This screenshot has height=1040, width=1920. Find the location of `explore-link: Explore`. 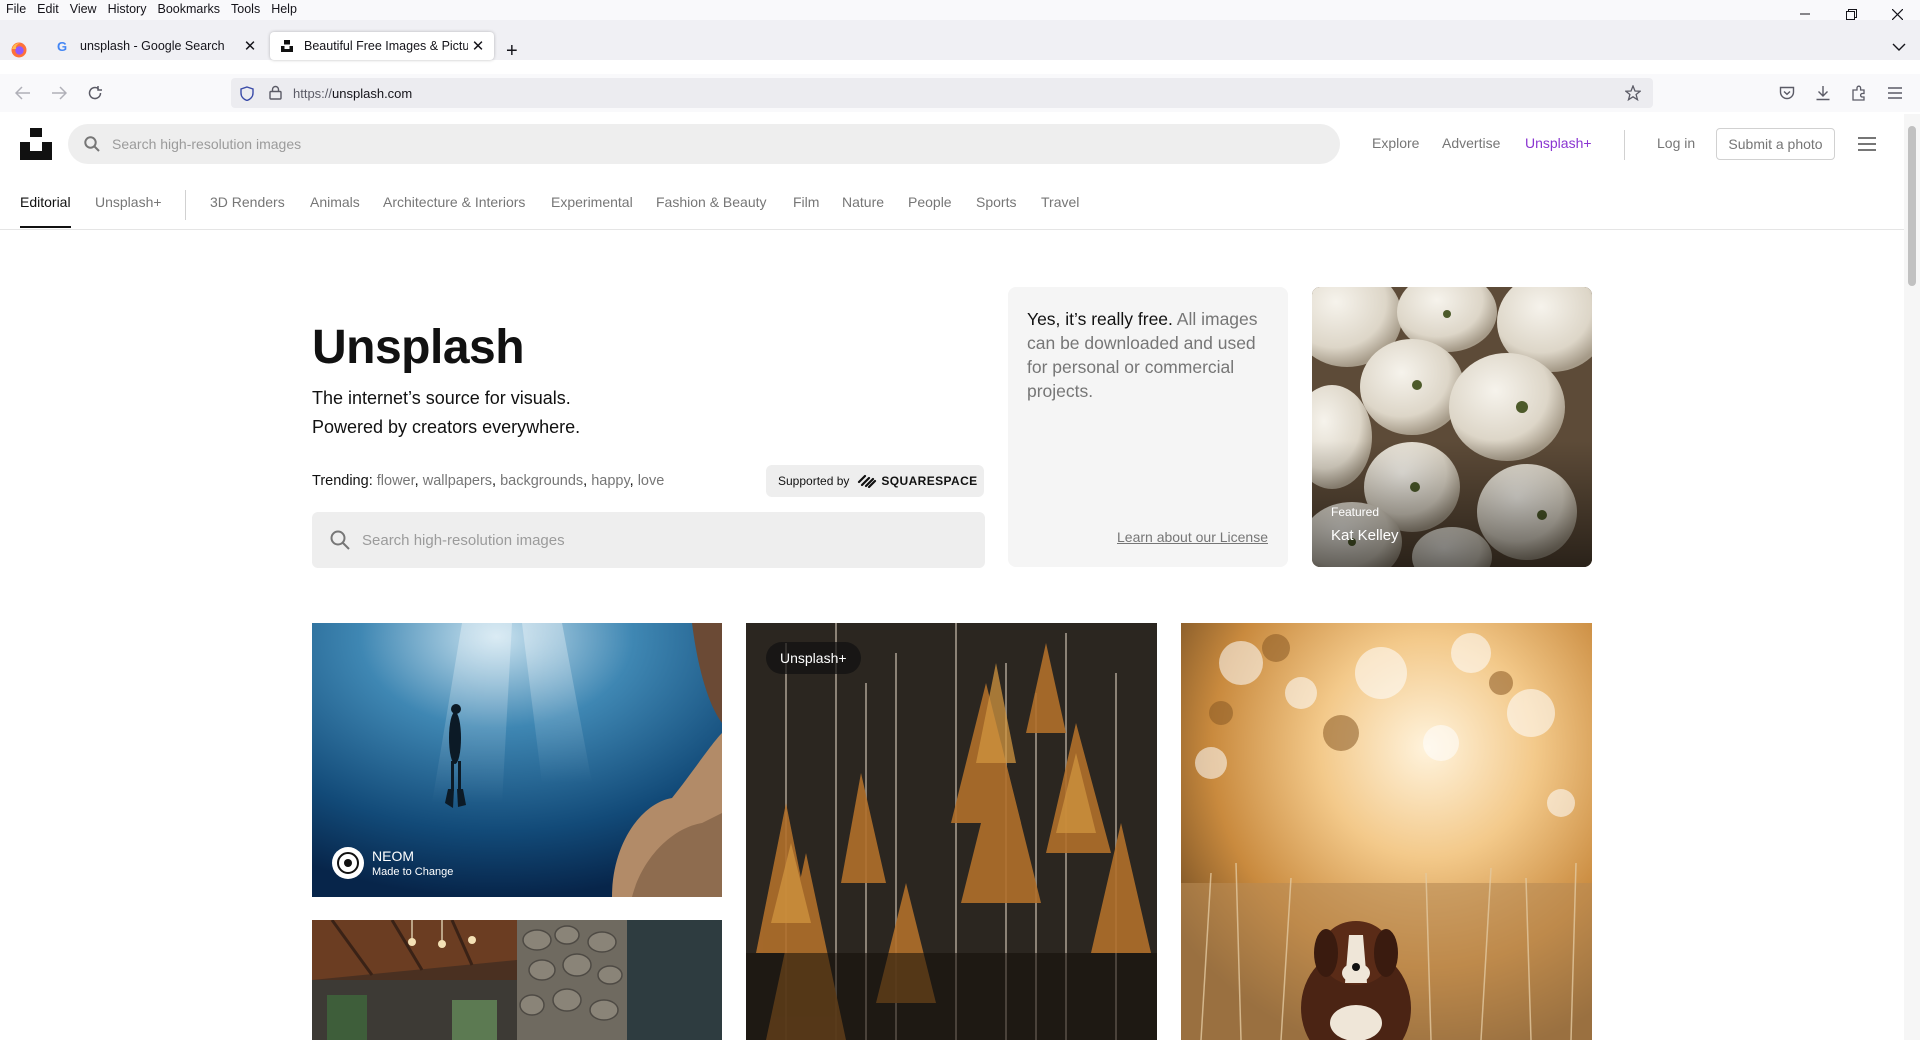

explore-link: Explore is located at coordinates (1395, 143).